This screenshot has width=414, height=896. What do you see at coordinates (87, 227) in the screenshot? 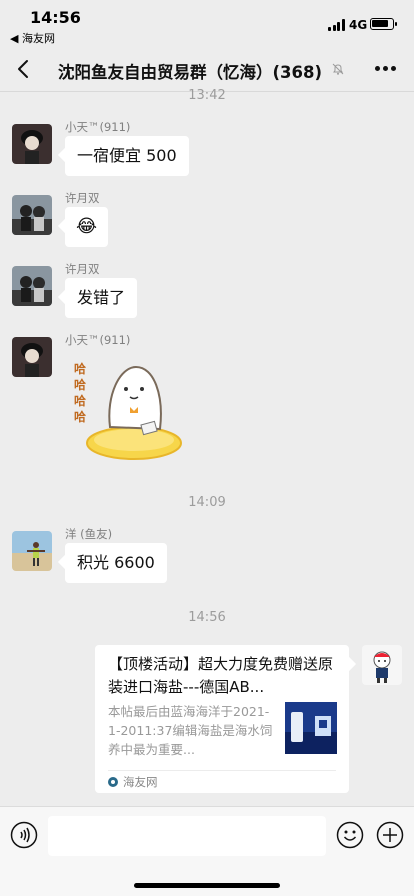
I see `emoji-message-bubble: 😂` at bounding box center [87, 227].